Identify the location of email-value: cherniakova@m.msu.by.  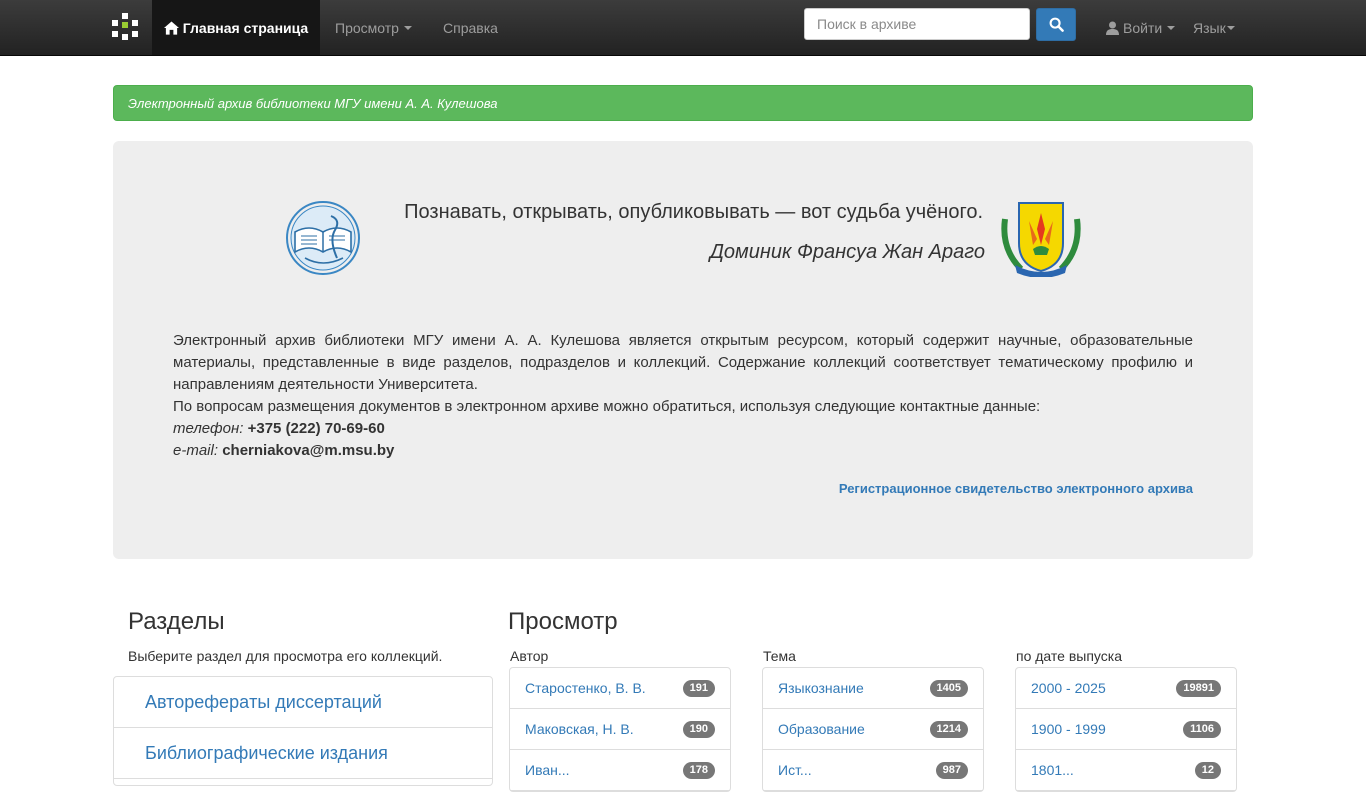
(308, 450).